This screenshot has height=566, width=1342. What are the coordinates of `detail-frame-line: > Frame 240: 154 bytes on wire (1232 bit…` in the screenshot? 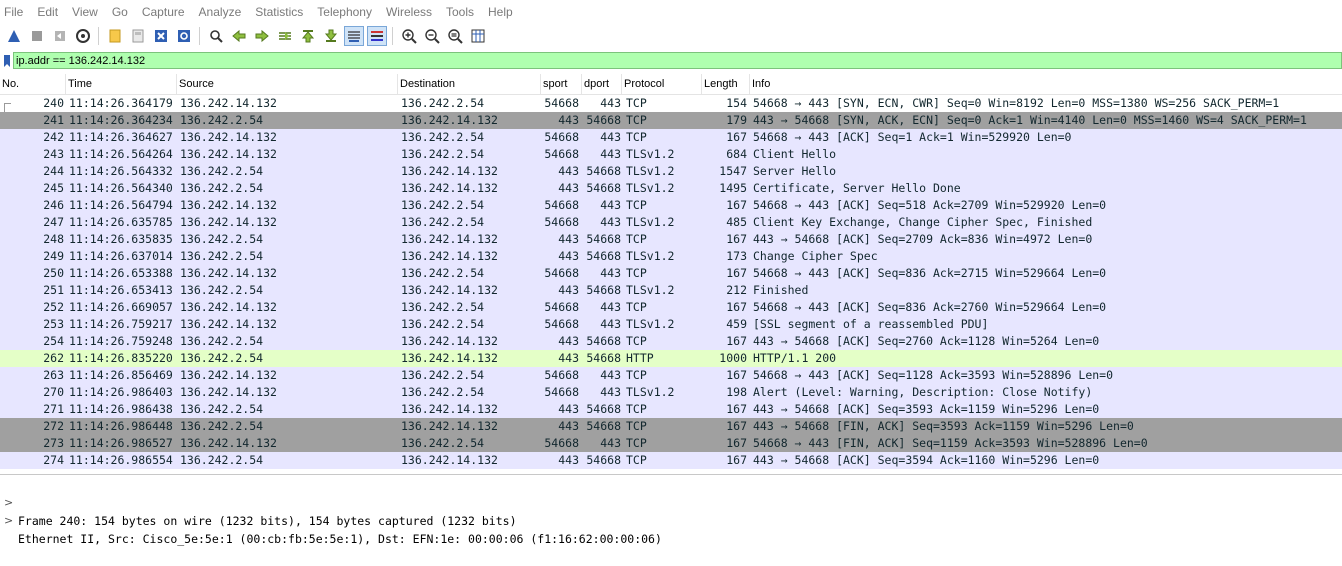 It's located at (258, 502).